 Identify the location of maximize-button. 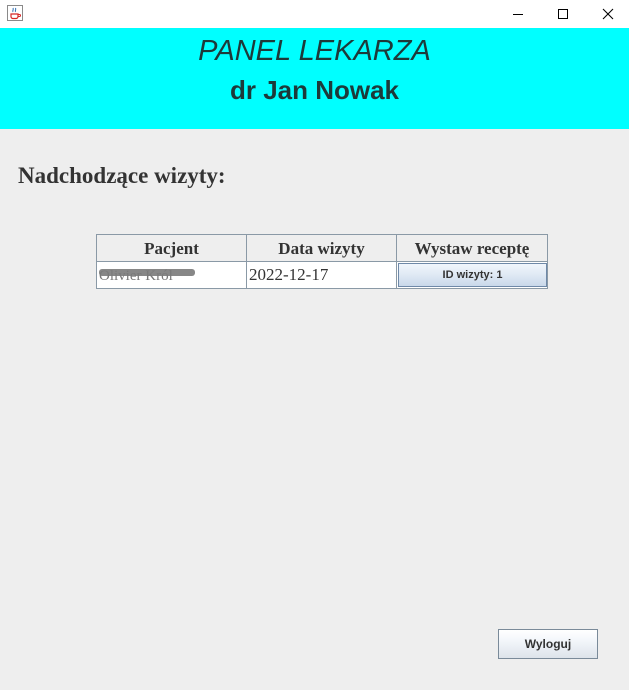
(563, 14).